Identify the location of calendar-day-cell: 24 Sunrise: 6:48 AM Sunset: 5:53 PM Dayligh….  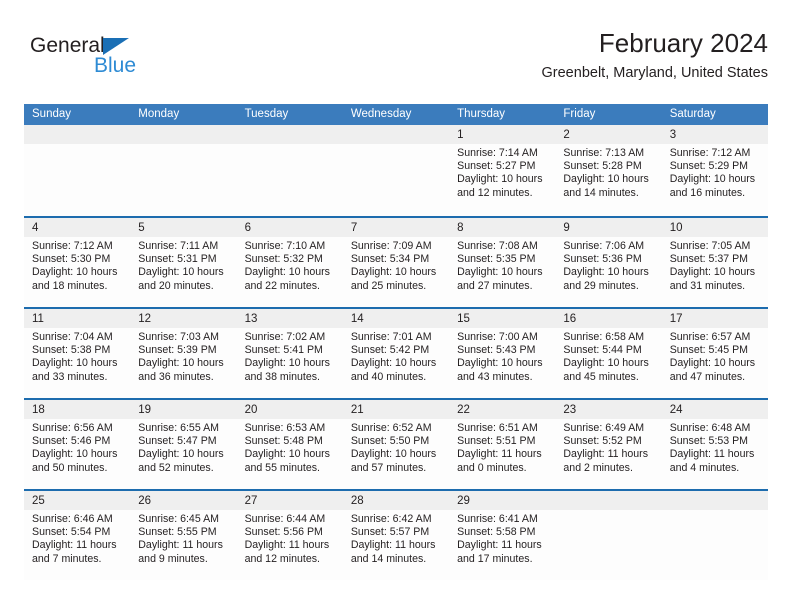
(714, 444).